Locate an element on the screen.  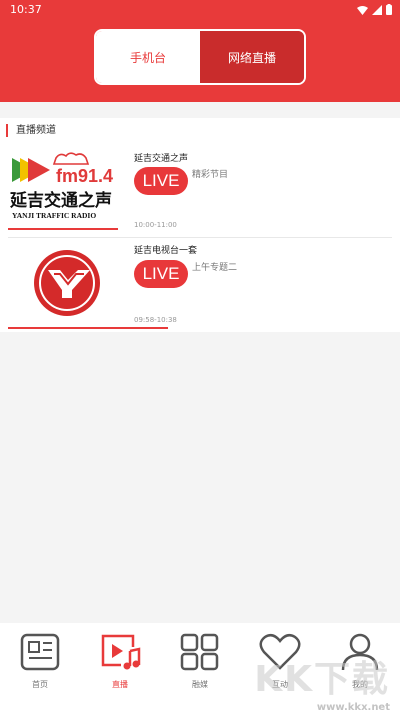
tab-label: 直播 is located at coordinates (120, 684).